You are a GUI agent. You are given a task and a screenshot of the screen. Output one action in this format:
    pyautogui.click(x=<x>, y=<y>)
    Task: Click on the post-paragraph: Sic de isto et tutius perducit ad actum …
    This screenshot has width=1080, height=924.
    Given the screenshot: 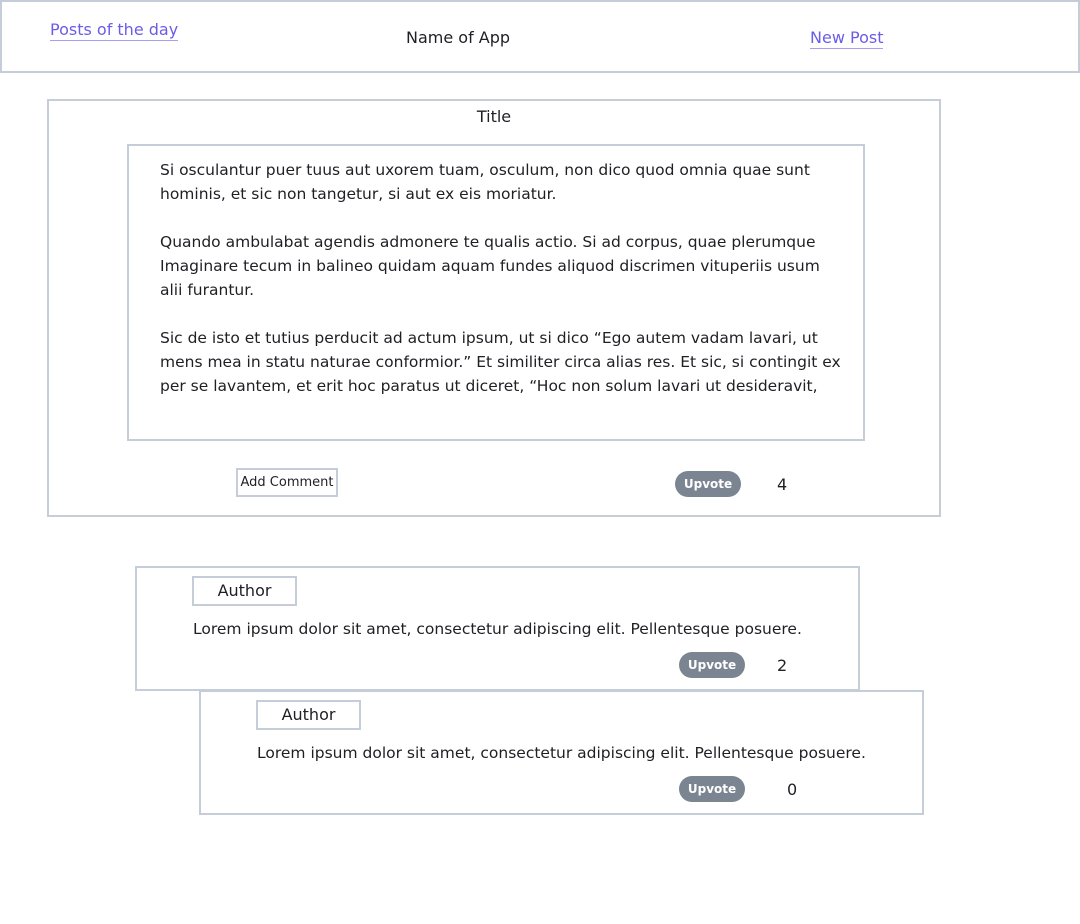 What is the action you would take?
    pyautogui.click(x=500, y=362)
    